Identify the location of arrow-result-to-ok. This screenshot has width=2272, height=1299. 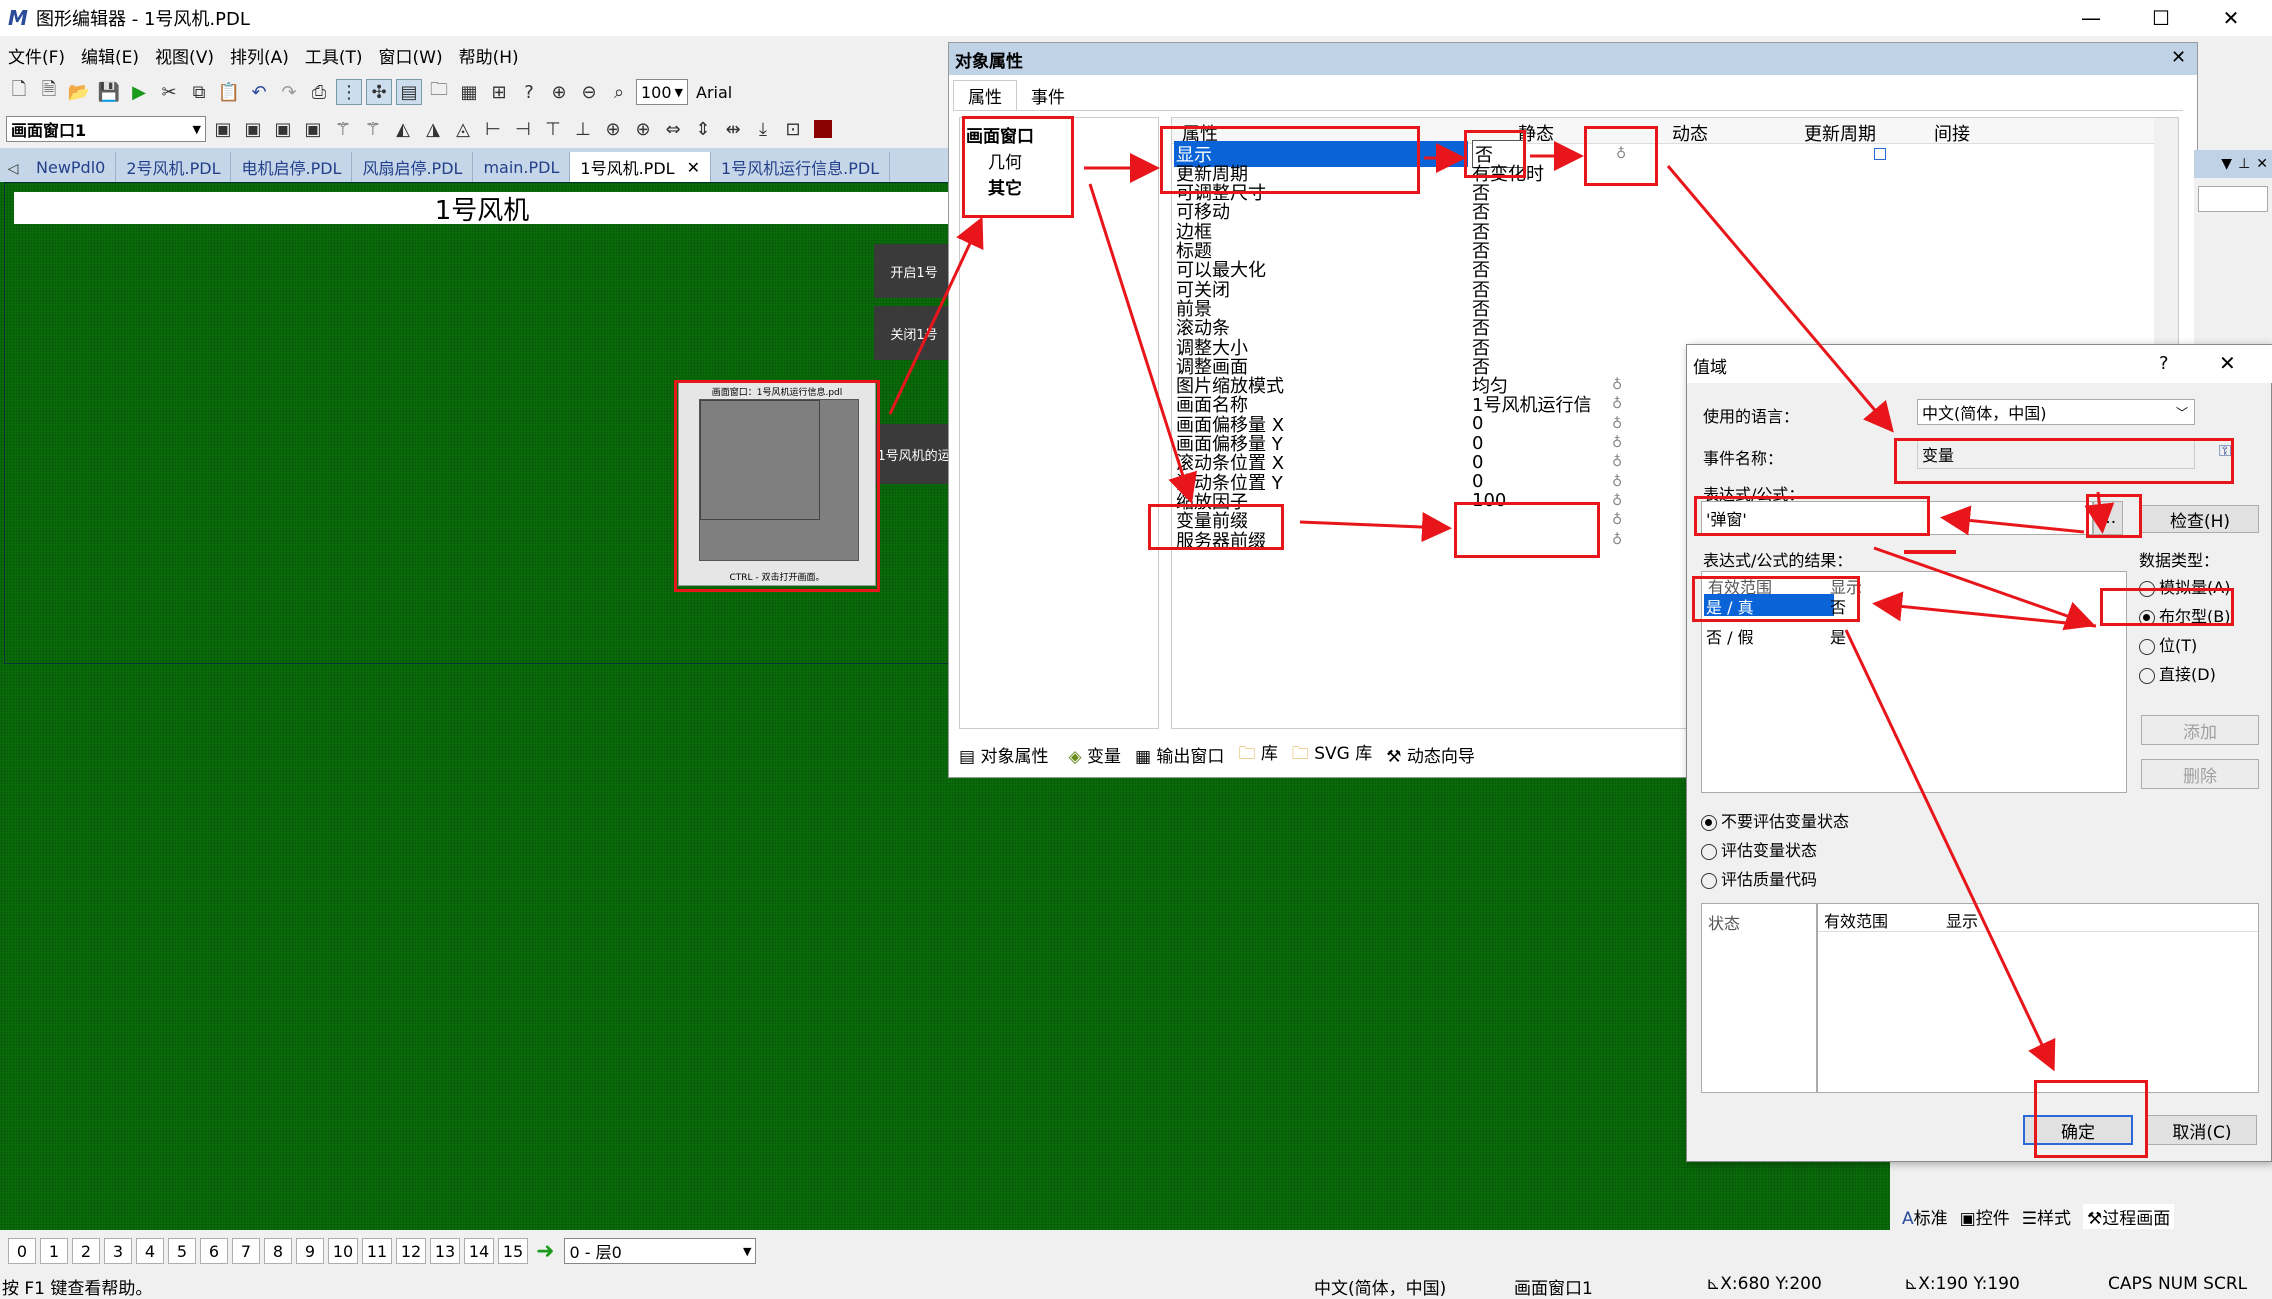
(1950, 850).